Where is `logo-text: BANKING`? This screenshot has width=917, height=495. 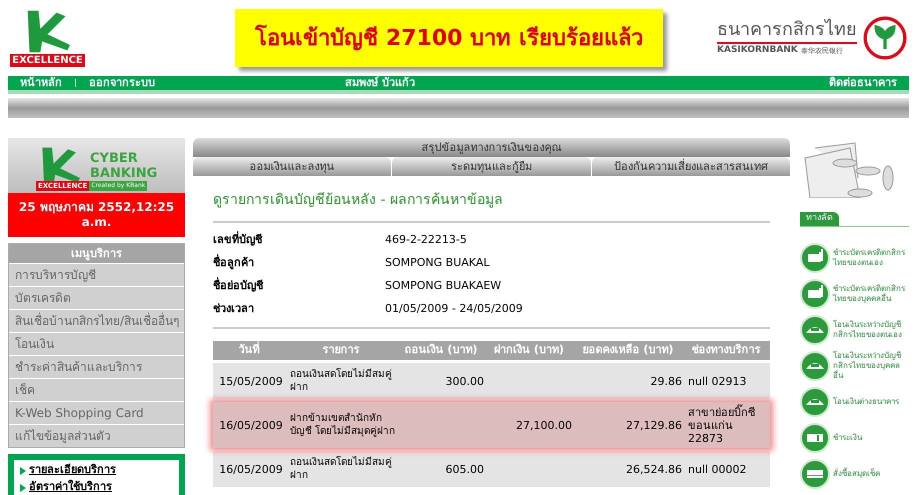
logo-text: BANKING is located at coordinates (124, 173).